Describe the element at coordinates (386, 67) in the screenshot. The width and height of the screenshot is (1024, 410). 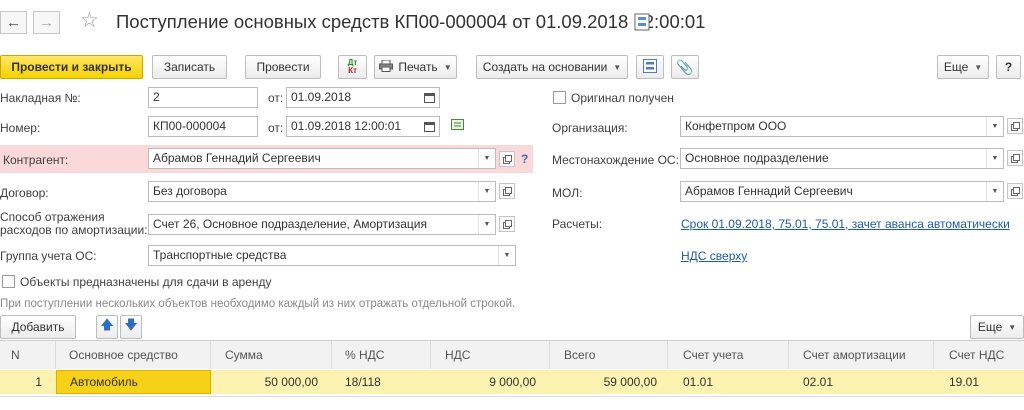
I see `printer-icon` at that location.